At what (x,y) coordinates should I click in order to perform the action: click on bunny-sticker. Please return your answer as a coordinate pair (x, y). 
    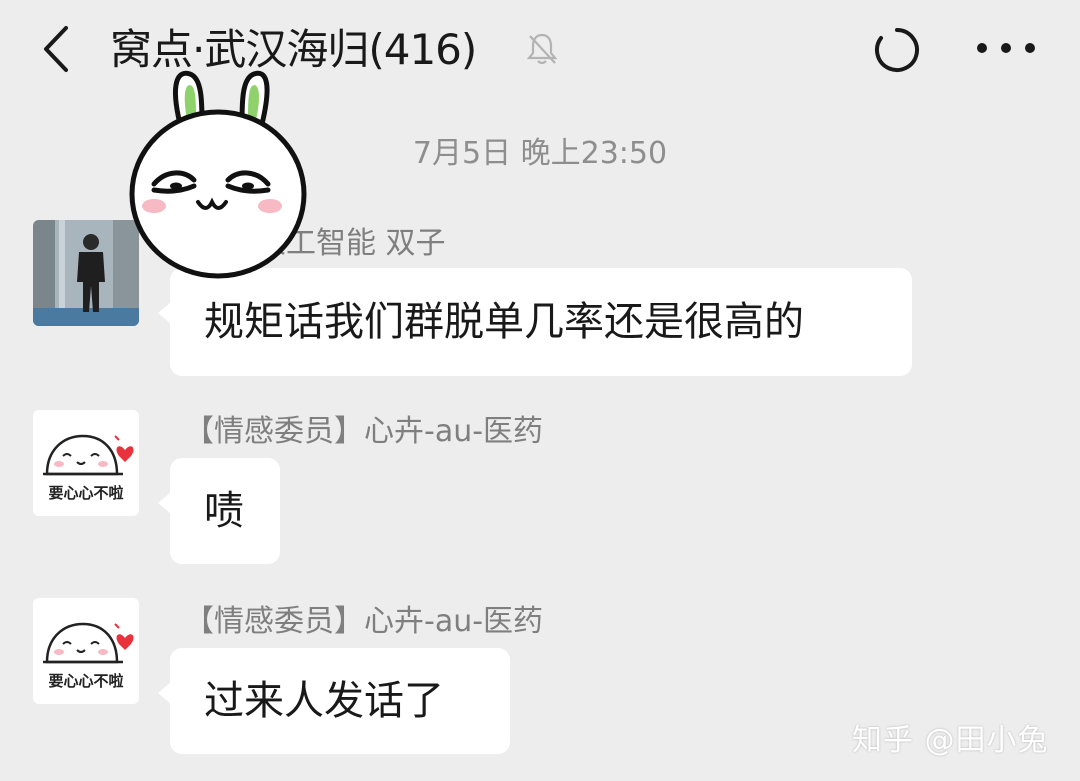
    Looking at the image, I should click on (218, 174).